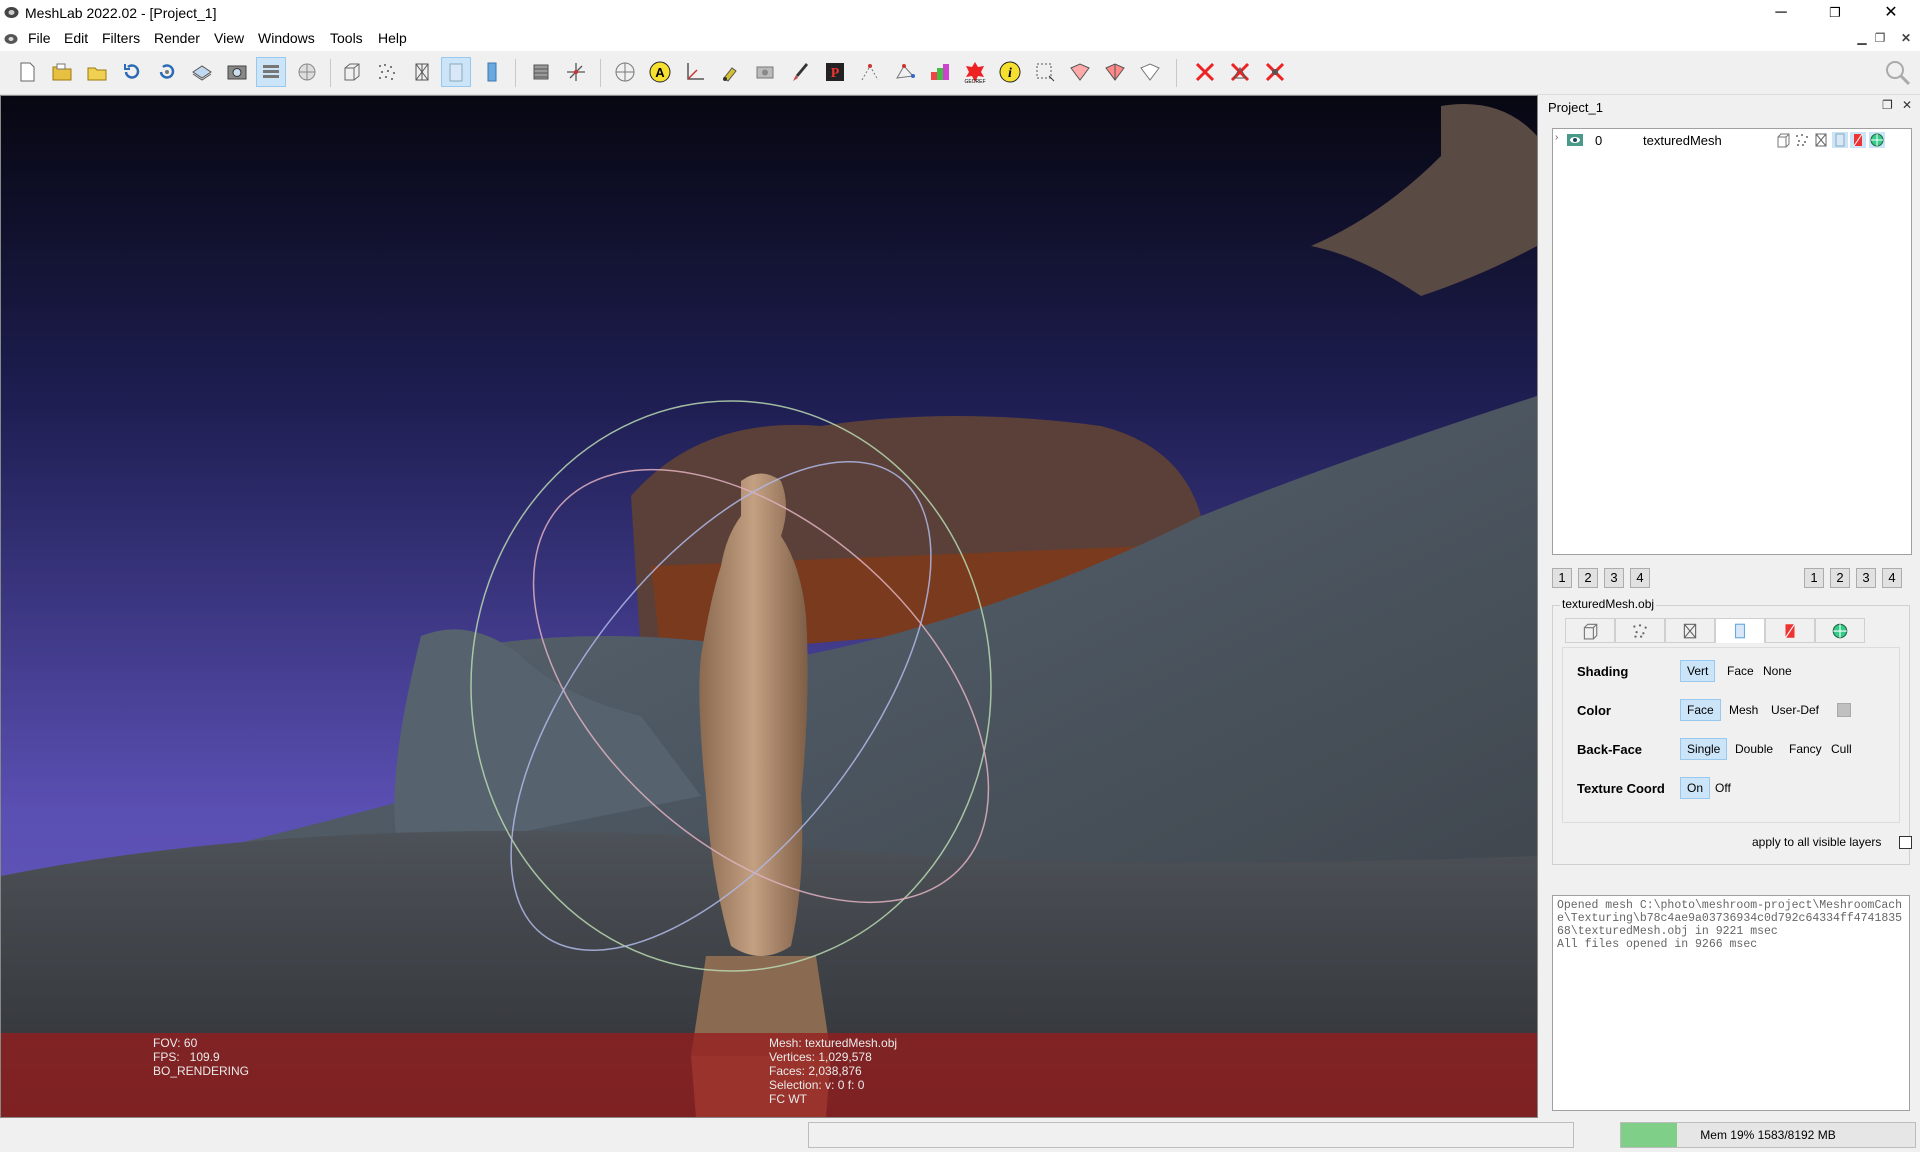  What do you see at coordinates (1795, 710) in the screenshot?
I see `color-userdef-option: User-Def` at bounding box center [1795, 710].